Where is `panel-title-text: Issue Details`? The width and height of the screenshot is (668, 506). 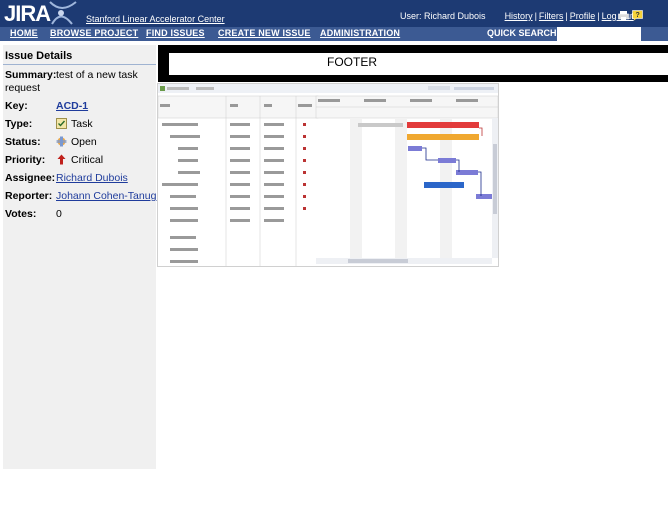 panel-title-text: Issue Details is located at coordinates (39, 56).